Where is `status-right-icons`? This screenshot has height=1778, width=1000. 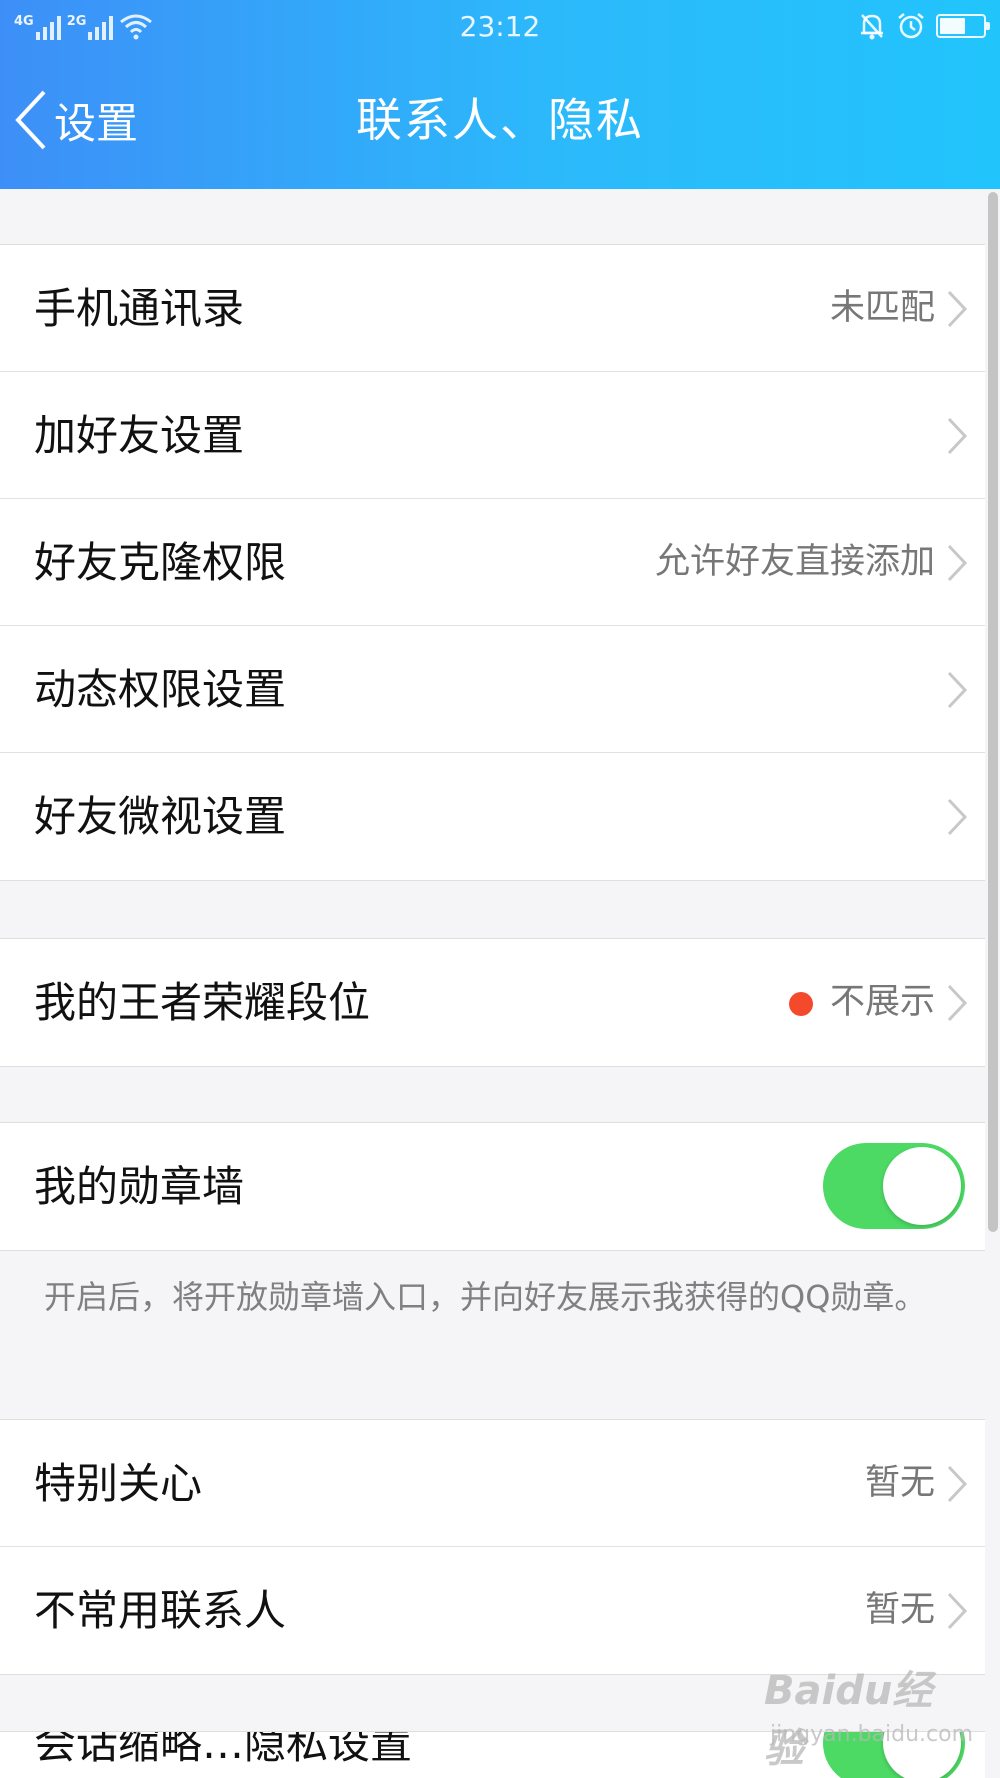
status-right-icons is located at coordinates (924, 26).